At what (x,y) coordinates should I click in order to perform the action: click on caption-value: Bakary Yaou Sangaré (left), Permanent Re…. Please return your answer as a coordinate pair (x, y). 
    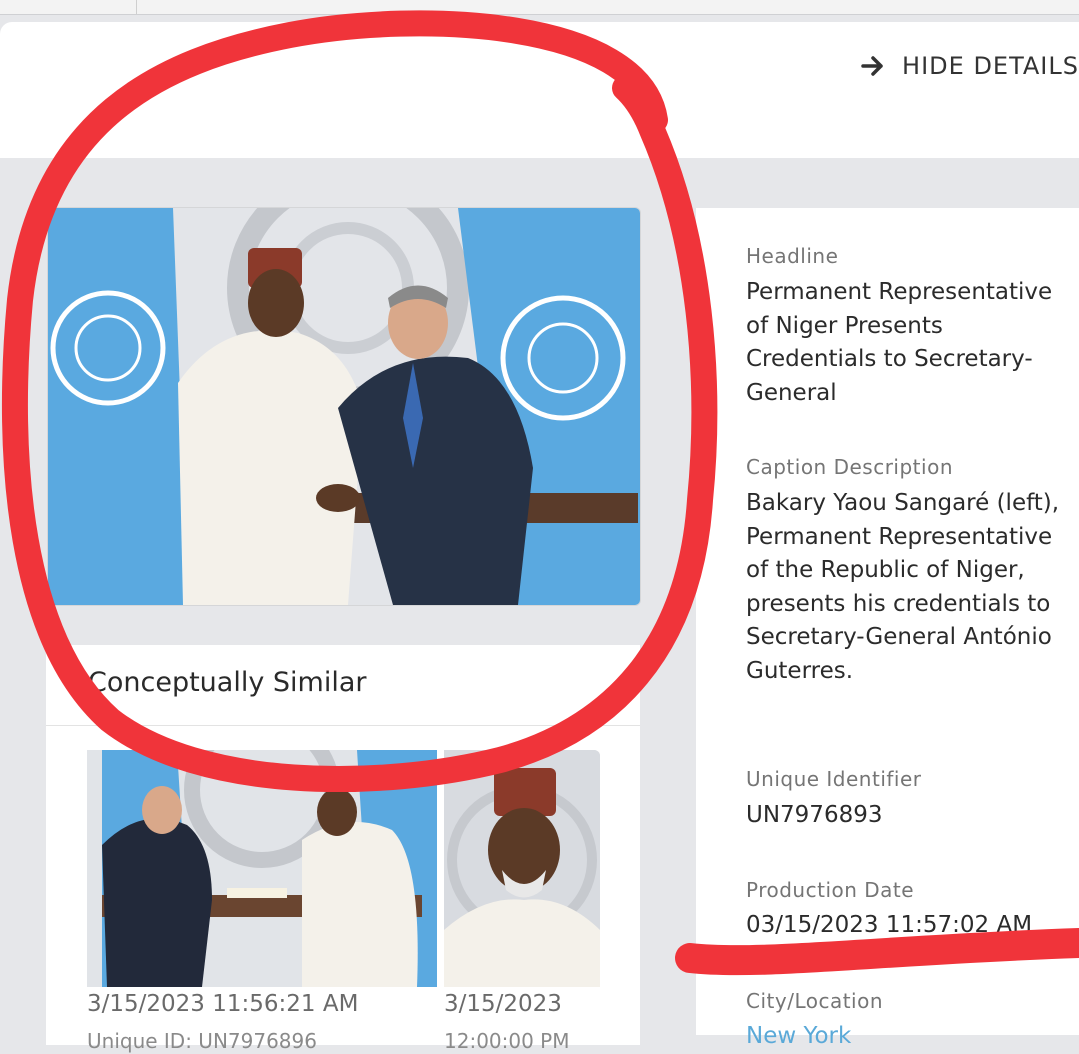
    Looking at the image, I should click on (903, 587).